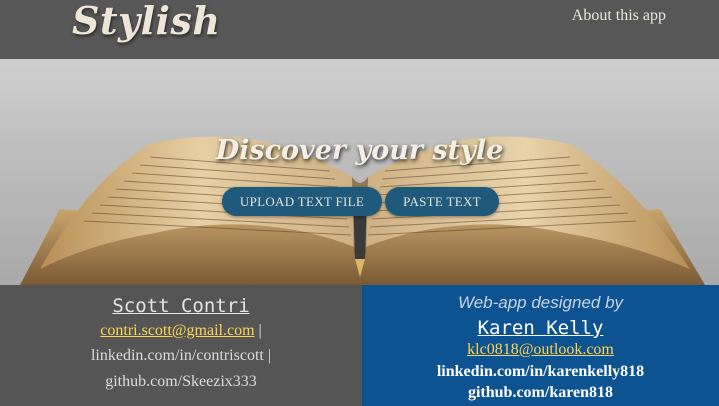  I want to click on author-email-link: contri.scott@gmail.com, so click(177, 330).